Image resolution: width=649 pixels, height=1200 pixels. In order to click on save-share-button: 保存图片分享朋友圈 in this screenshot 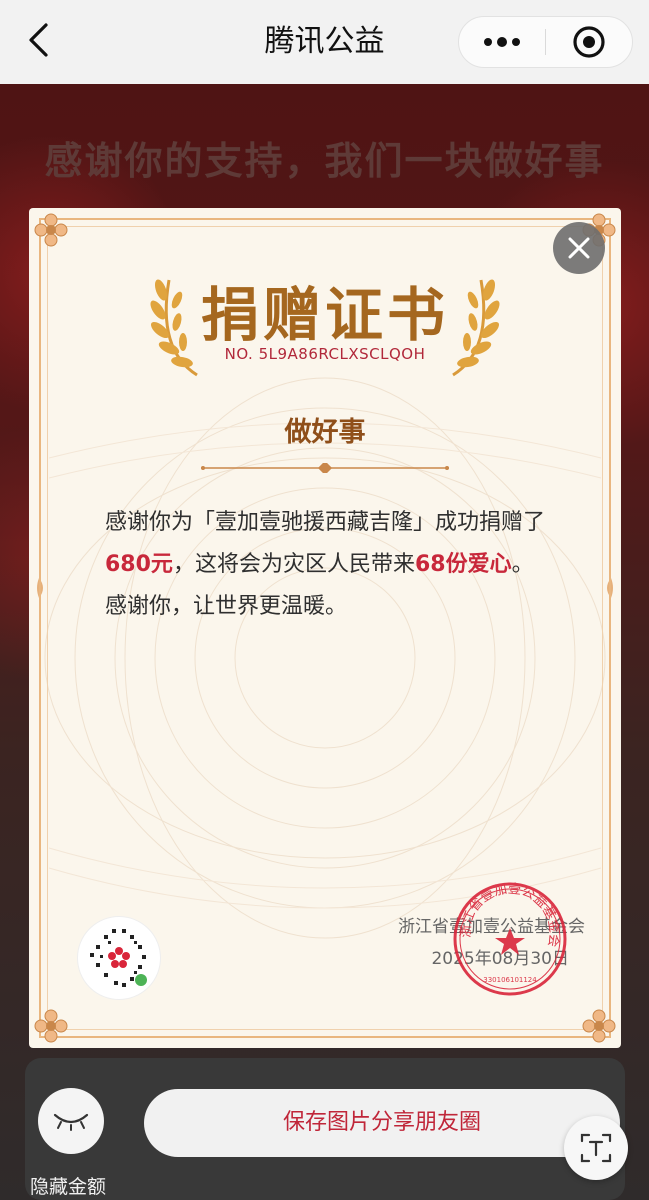, I will do `click(382, 1123)`.